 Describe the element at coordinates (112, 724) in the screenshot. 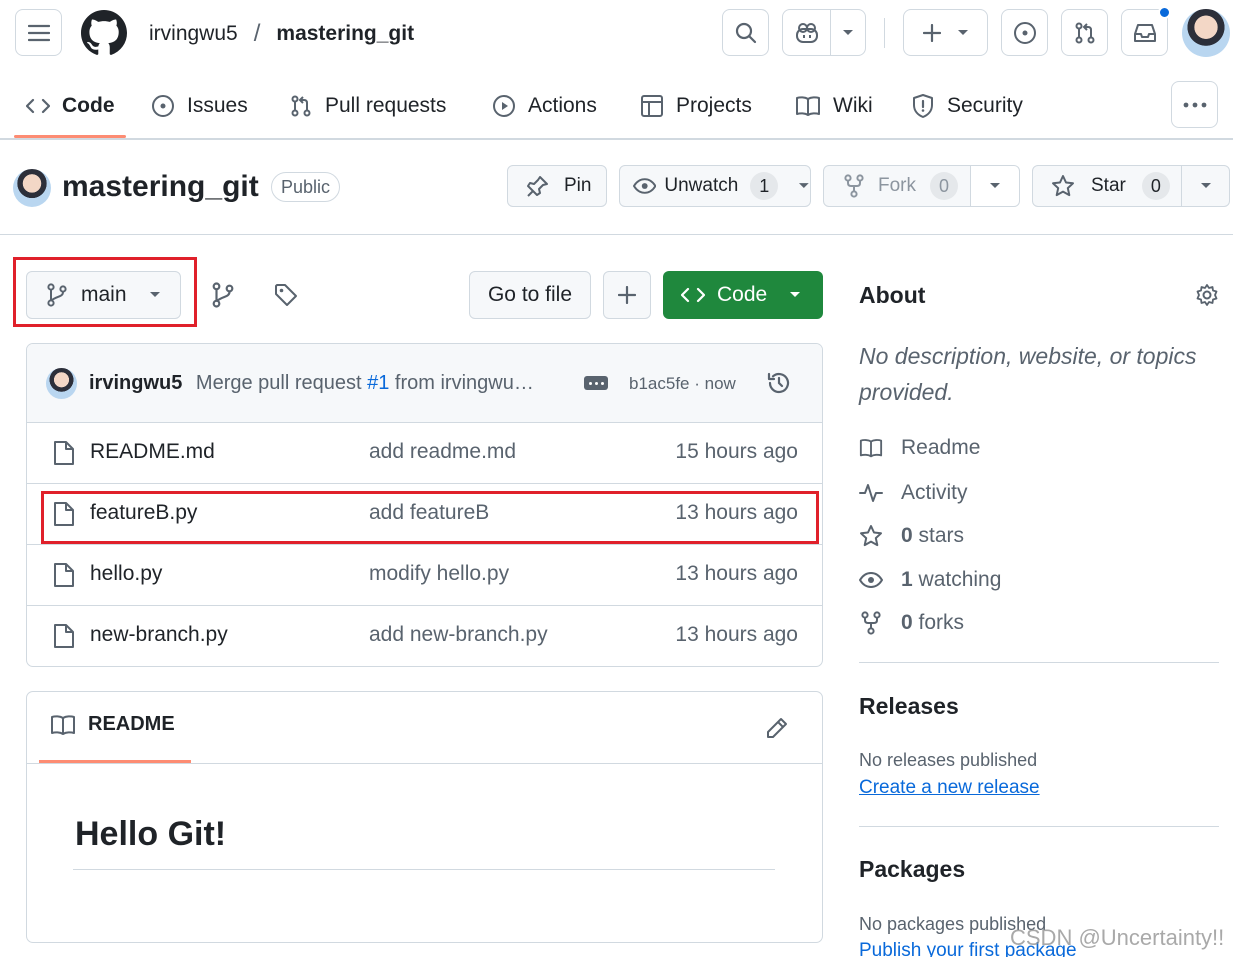

I see `readme-tab: README` at that location.